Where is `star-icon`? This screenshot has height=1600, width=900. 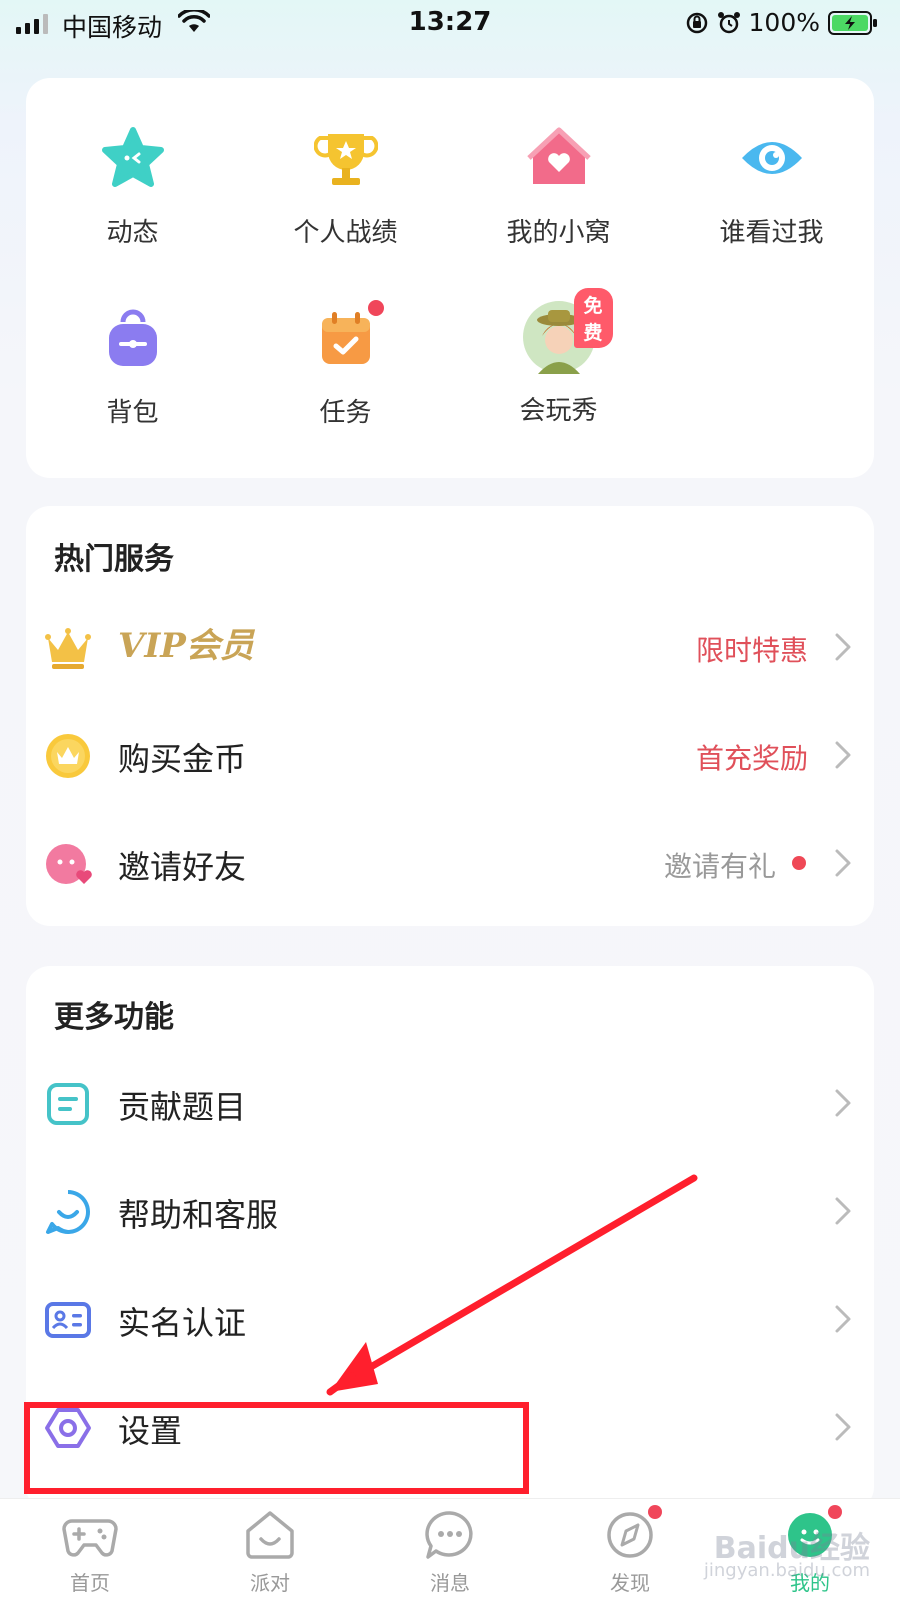 star-icon is located at coordinates (132, 157).